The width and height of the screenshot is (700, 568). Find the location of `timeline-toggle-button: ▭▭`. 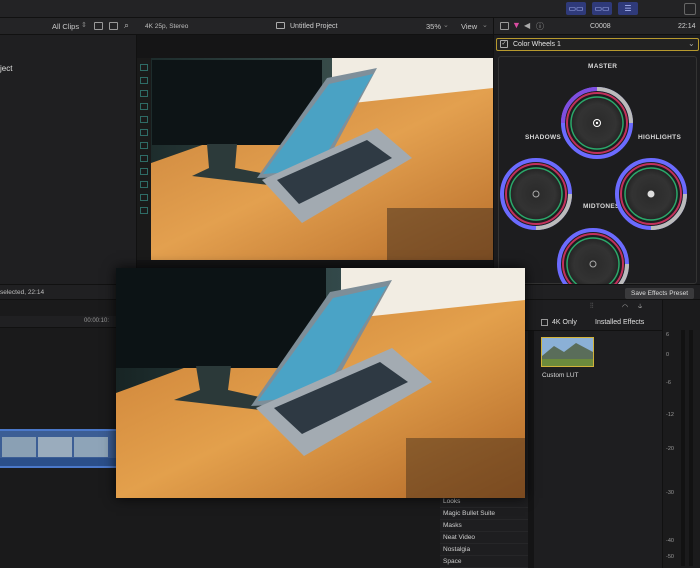

timeline-toggle-button: ▭▭ is located at coordinates (602, 8).